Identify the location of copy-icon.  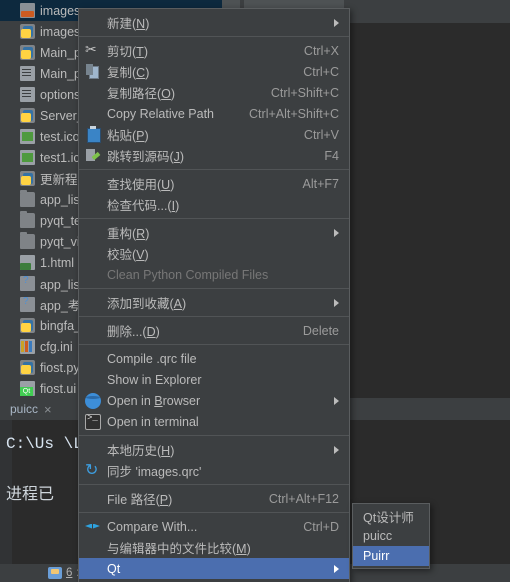
(93, 71).